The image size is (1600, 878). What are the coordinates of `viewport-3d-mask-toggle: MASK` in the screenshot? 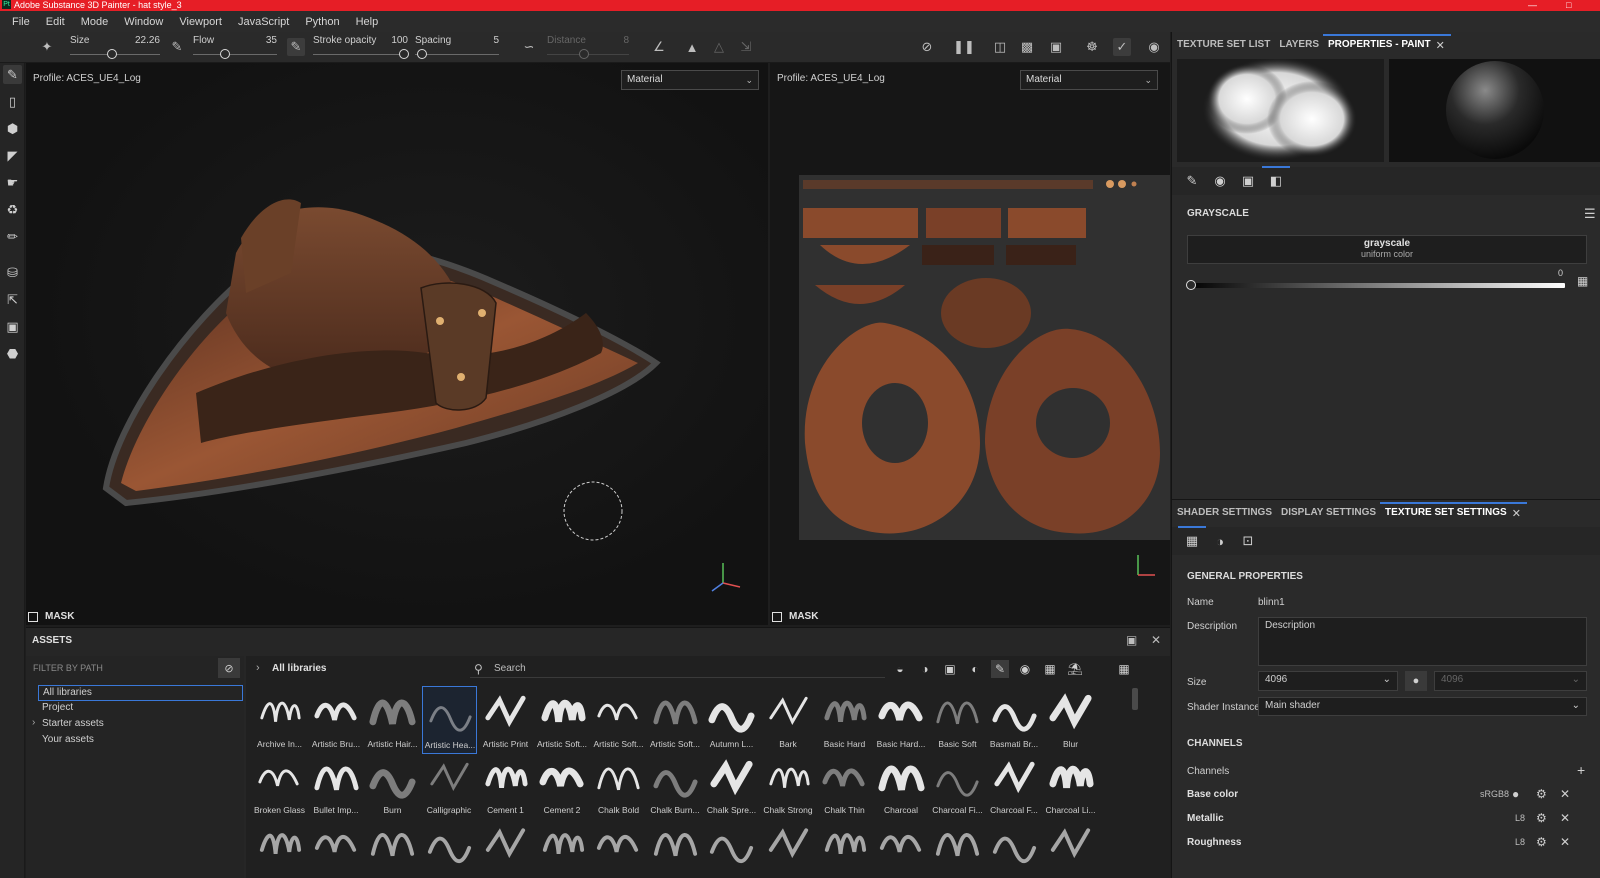 It's located at (51, 616).